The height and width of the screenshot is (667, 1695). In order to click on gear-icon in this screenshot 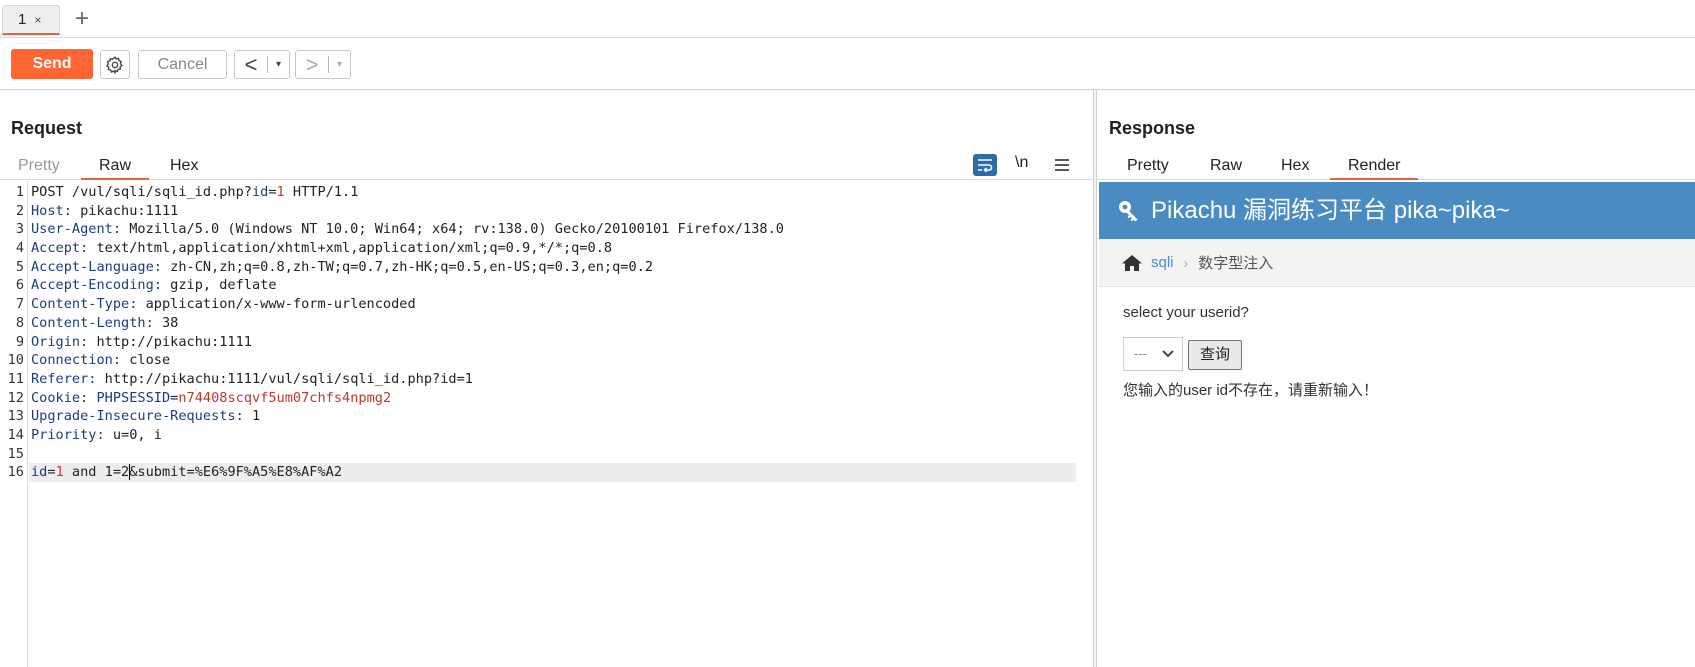, I will do `click(114, 65)`.